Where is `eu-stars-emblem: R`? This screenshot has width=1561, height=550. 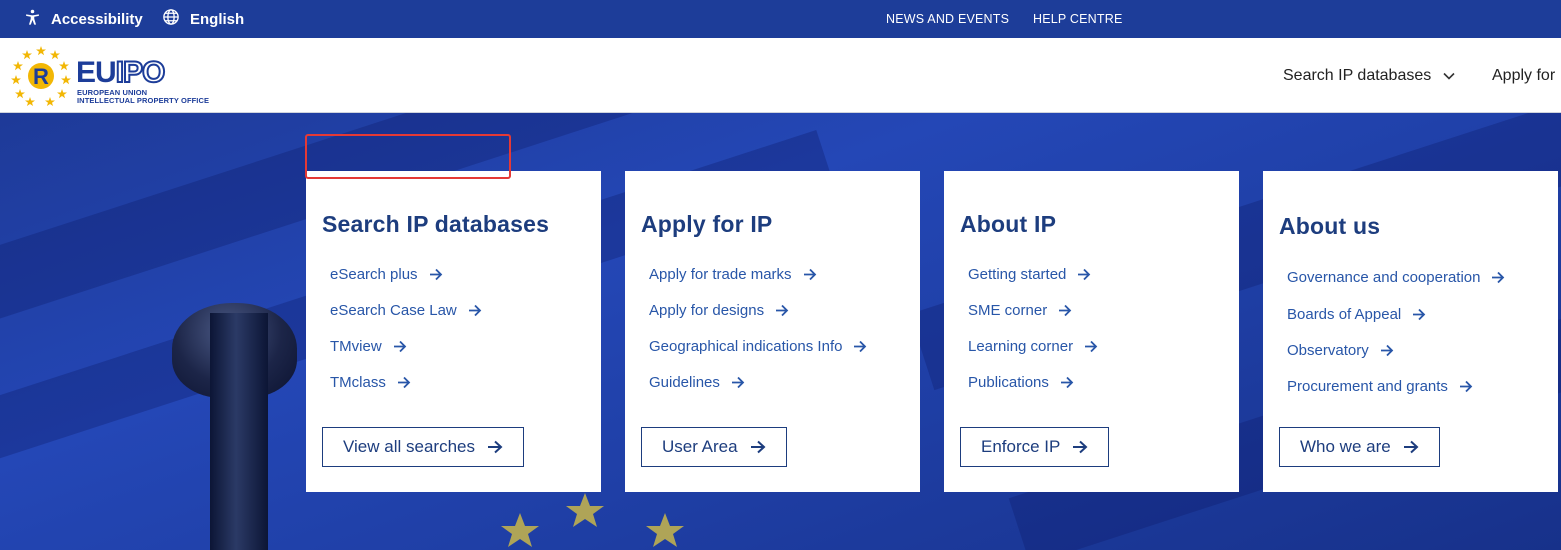 eu-stars-emblem: R is located at coordinates (41, 76).